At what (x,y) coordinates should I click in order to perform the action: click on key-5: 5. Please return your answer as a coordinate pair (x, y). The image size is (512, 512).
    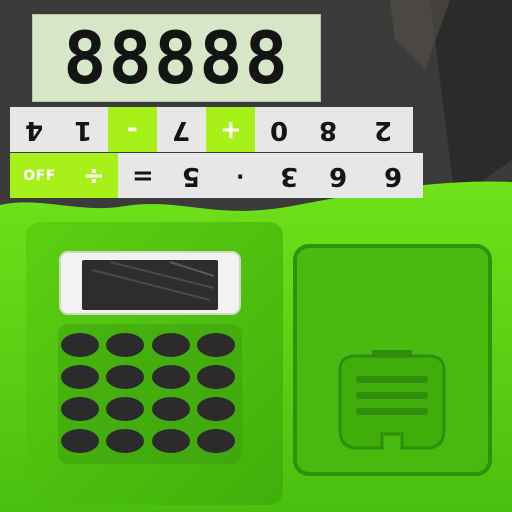
    Looking at the image, I should click on (191, 175).